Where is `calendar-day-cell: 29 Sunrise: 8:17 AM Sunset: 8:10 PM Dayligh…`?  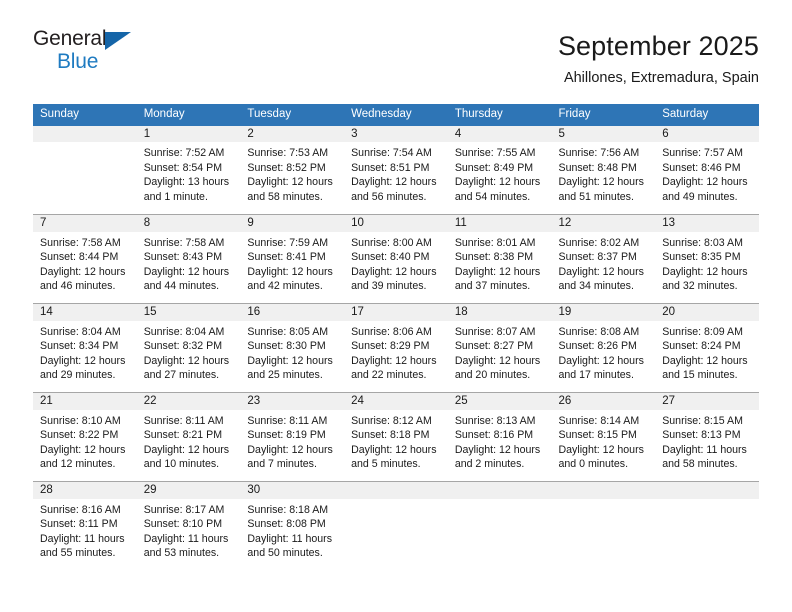 calendar-day-cell: 29 Sunrise: 8:17 AM Sunset: 8:10 PM Dayligh… is located at coordinates (188, 525).